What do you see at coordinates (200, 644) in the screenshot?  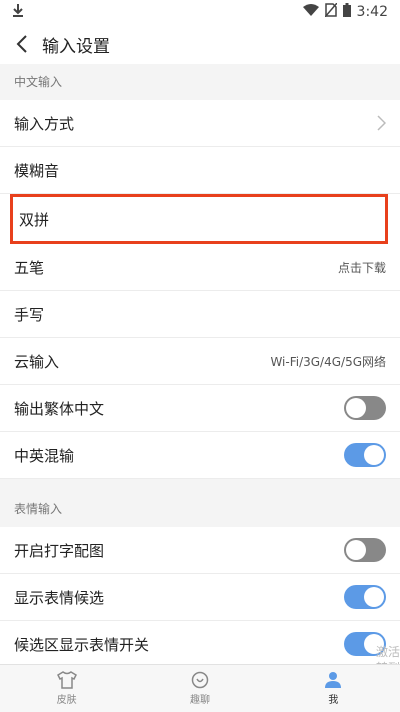 I see `row-emoji-switch: 候选区显示表情开关` at bounding box center [200, 644].